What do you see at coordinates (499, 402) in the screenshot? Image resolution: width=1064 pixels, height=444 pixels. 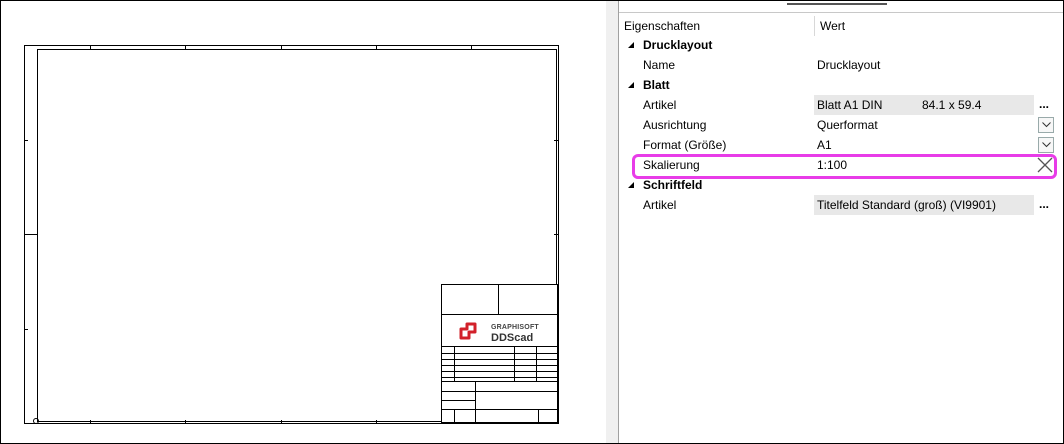 I see `title-block-bottom` at bounding box center [499, 402].